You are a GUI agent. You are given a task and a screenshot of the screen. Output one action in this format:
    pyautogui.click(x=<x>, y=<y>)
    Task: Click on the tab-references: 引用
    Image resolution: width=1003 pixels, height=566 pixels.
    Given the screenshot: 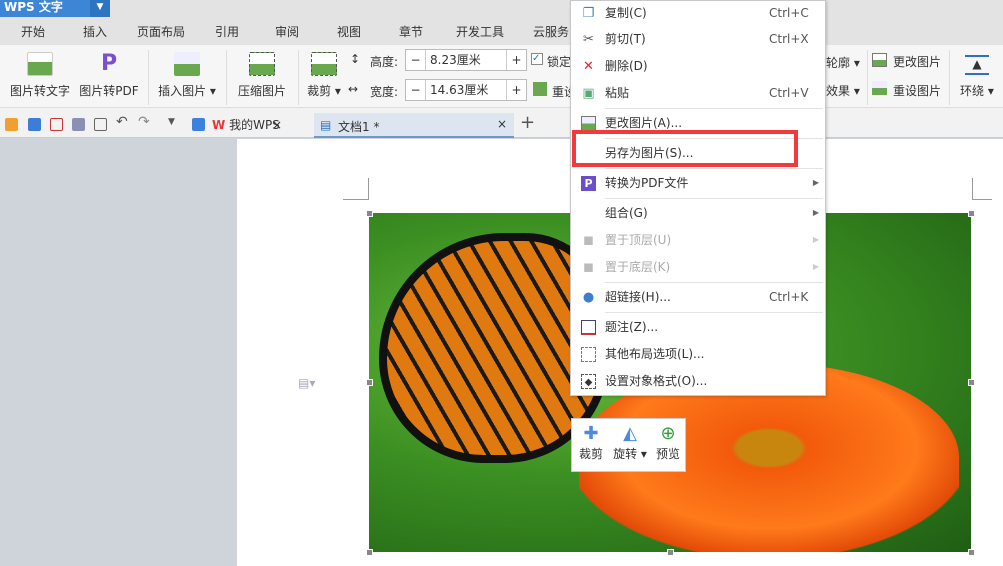 What is the action you would take?
    pyautogui.click(x=227, y=31)
    